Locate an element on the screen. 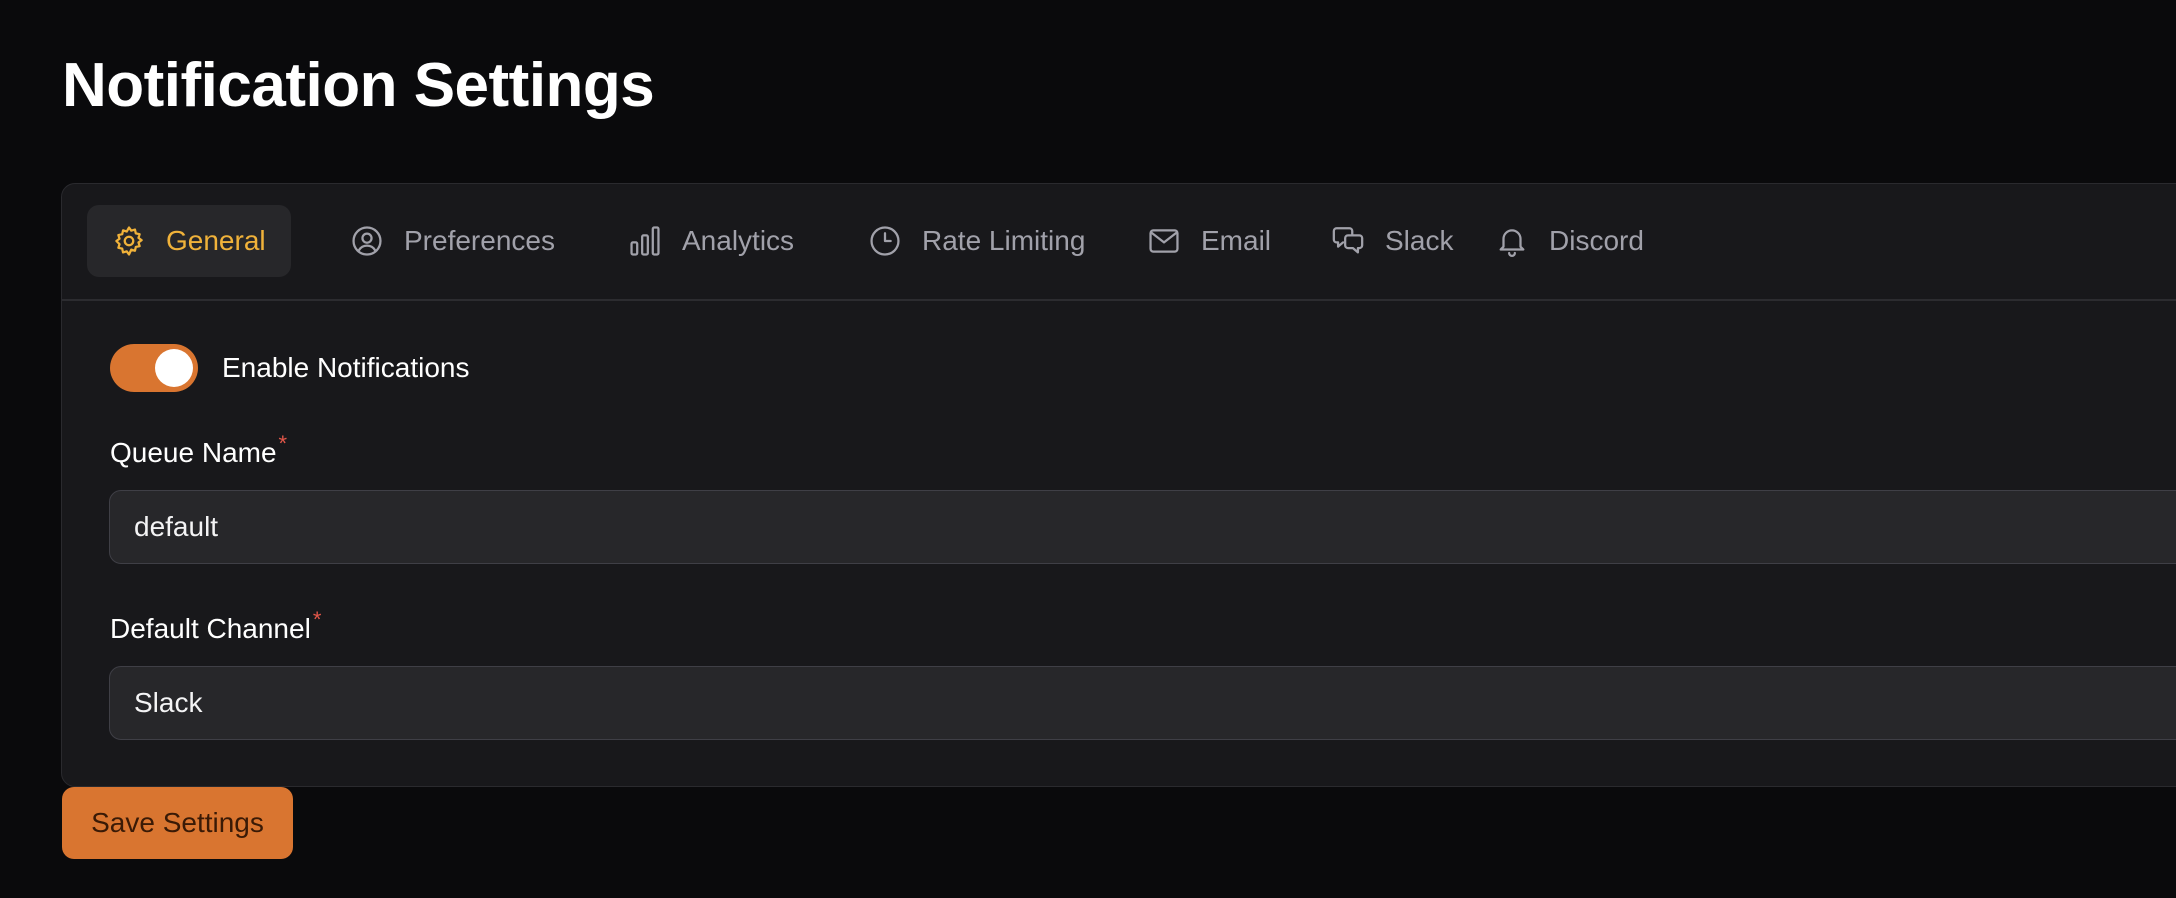 Image resolution: width=2176 pixels, height=898 pixels. enable-notifications-toggle is located at coordinates (154, 368).